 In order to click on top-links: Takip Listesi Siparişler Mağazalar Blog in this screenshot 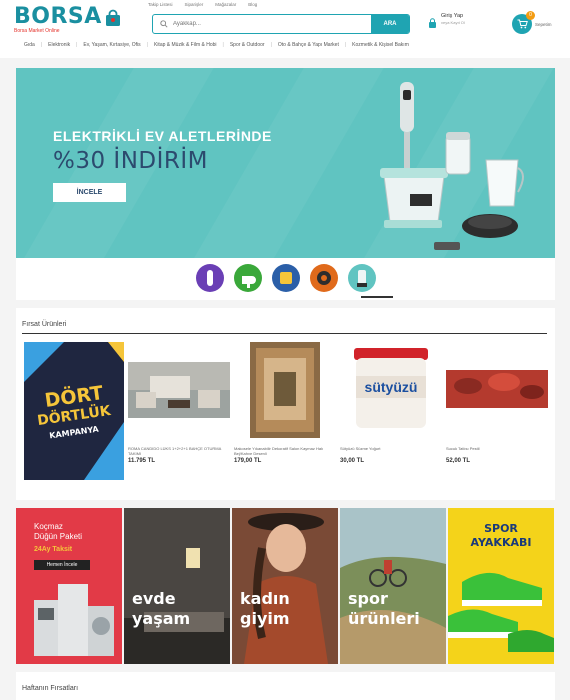, I will do `click(202, 4)`.